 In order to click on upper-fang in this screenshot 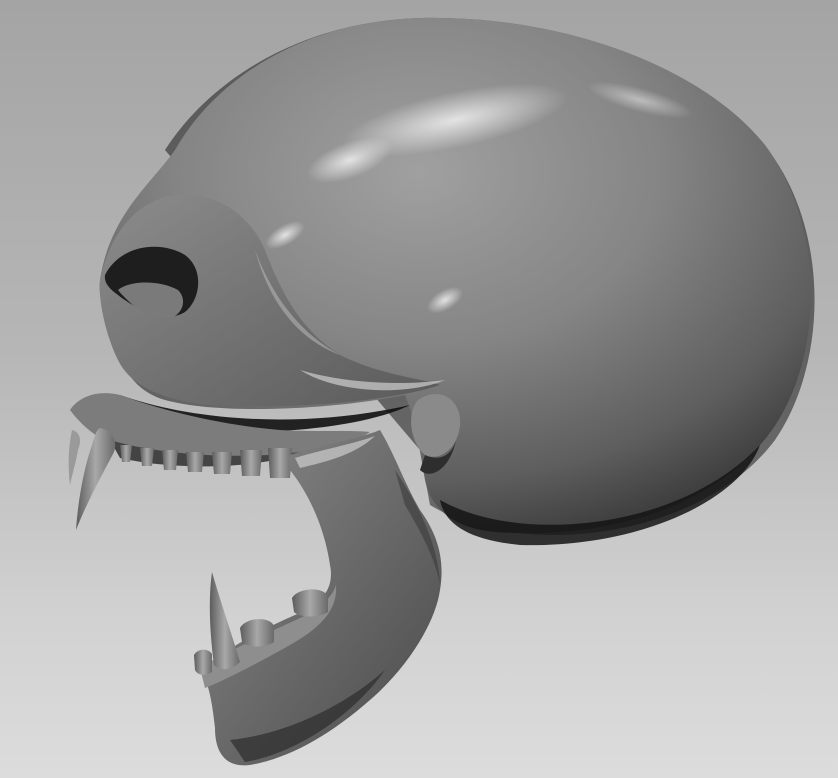, I will do `click(96, 479)`.